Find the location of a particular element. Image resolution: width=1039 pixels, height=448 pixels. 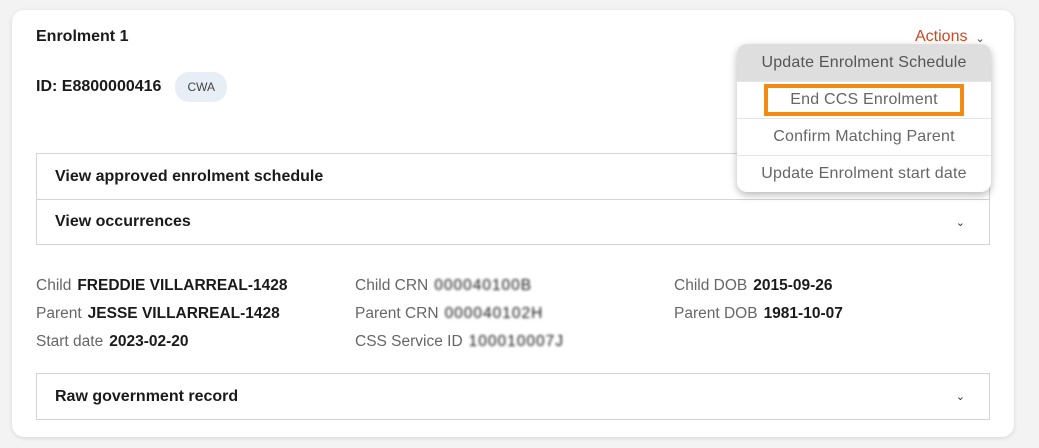

menu-item-confirm-matching-parent: Confirm Matching Parent is located at coordinates (864, 136).